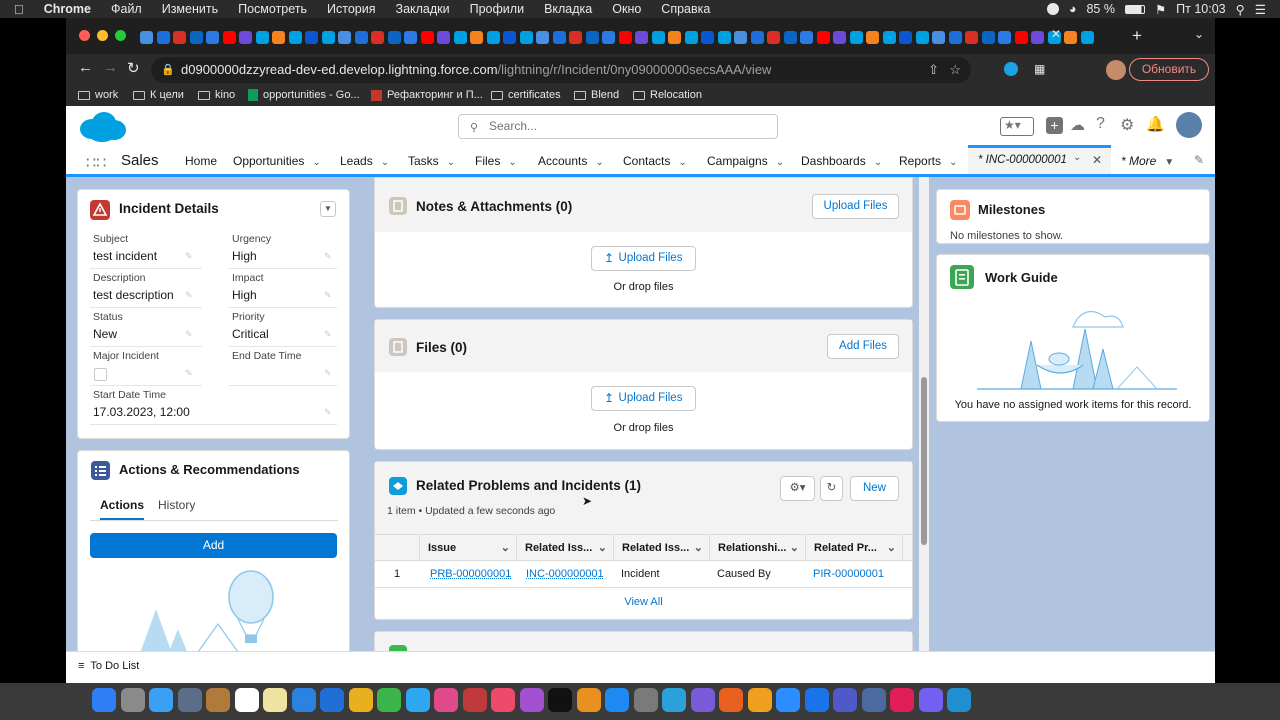  Describe the element at coordinates (468, 548) in the screenshot. I see `column-header-issue: Issue ⌄` at that location.